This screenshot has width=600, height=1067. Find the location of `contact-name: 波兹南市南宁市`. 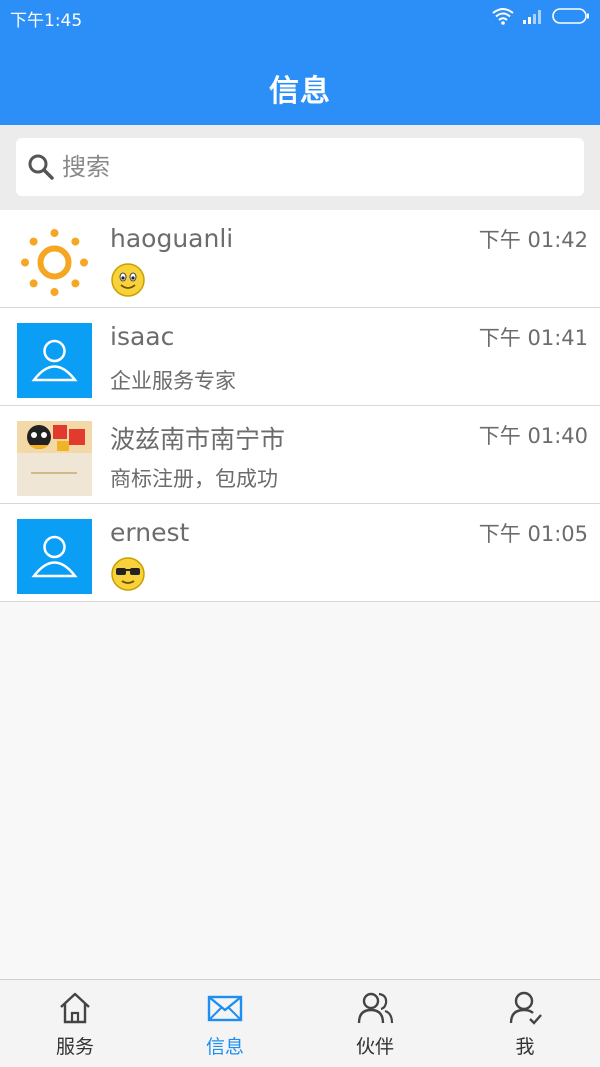

contact-name: 波兹南市南宁市 is located at coordinates (198, 439).